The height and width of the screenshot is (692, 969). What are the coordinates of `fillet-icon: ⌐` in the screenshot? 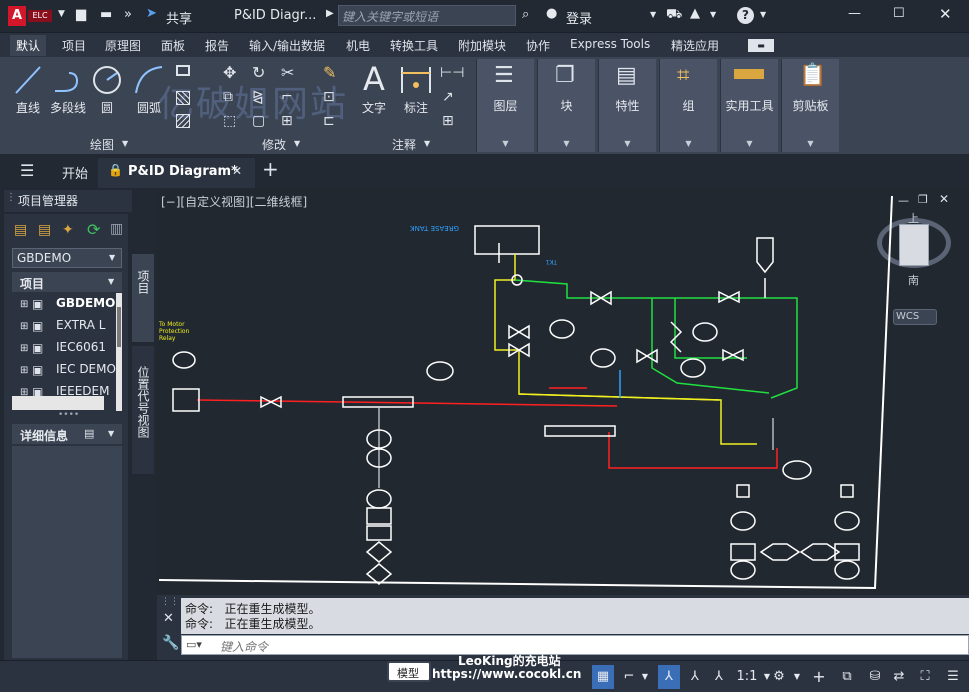 It's located at (287, 97).